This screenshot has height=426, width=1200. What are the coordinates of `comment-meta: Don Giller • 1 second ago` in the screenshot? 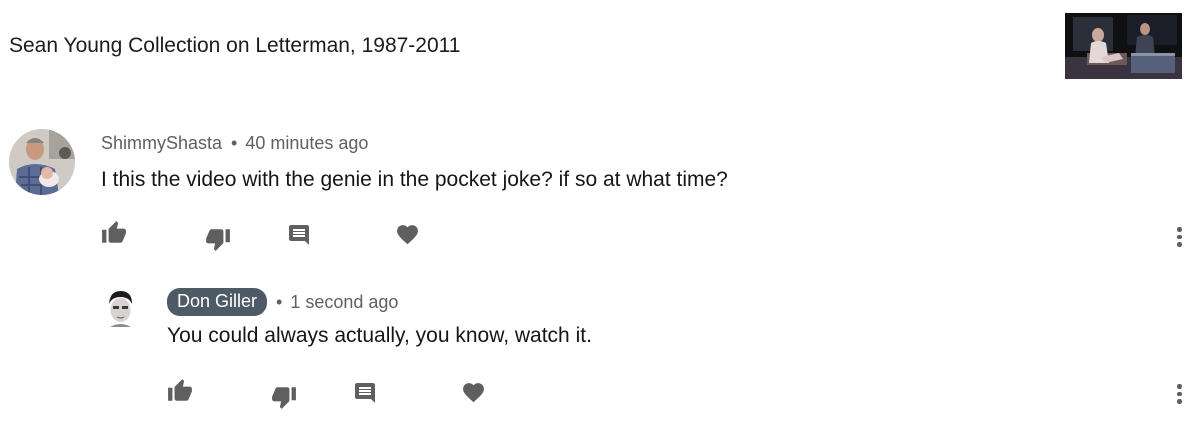 It's located at (282, 302).